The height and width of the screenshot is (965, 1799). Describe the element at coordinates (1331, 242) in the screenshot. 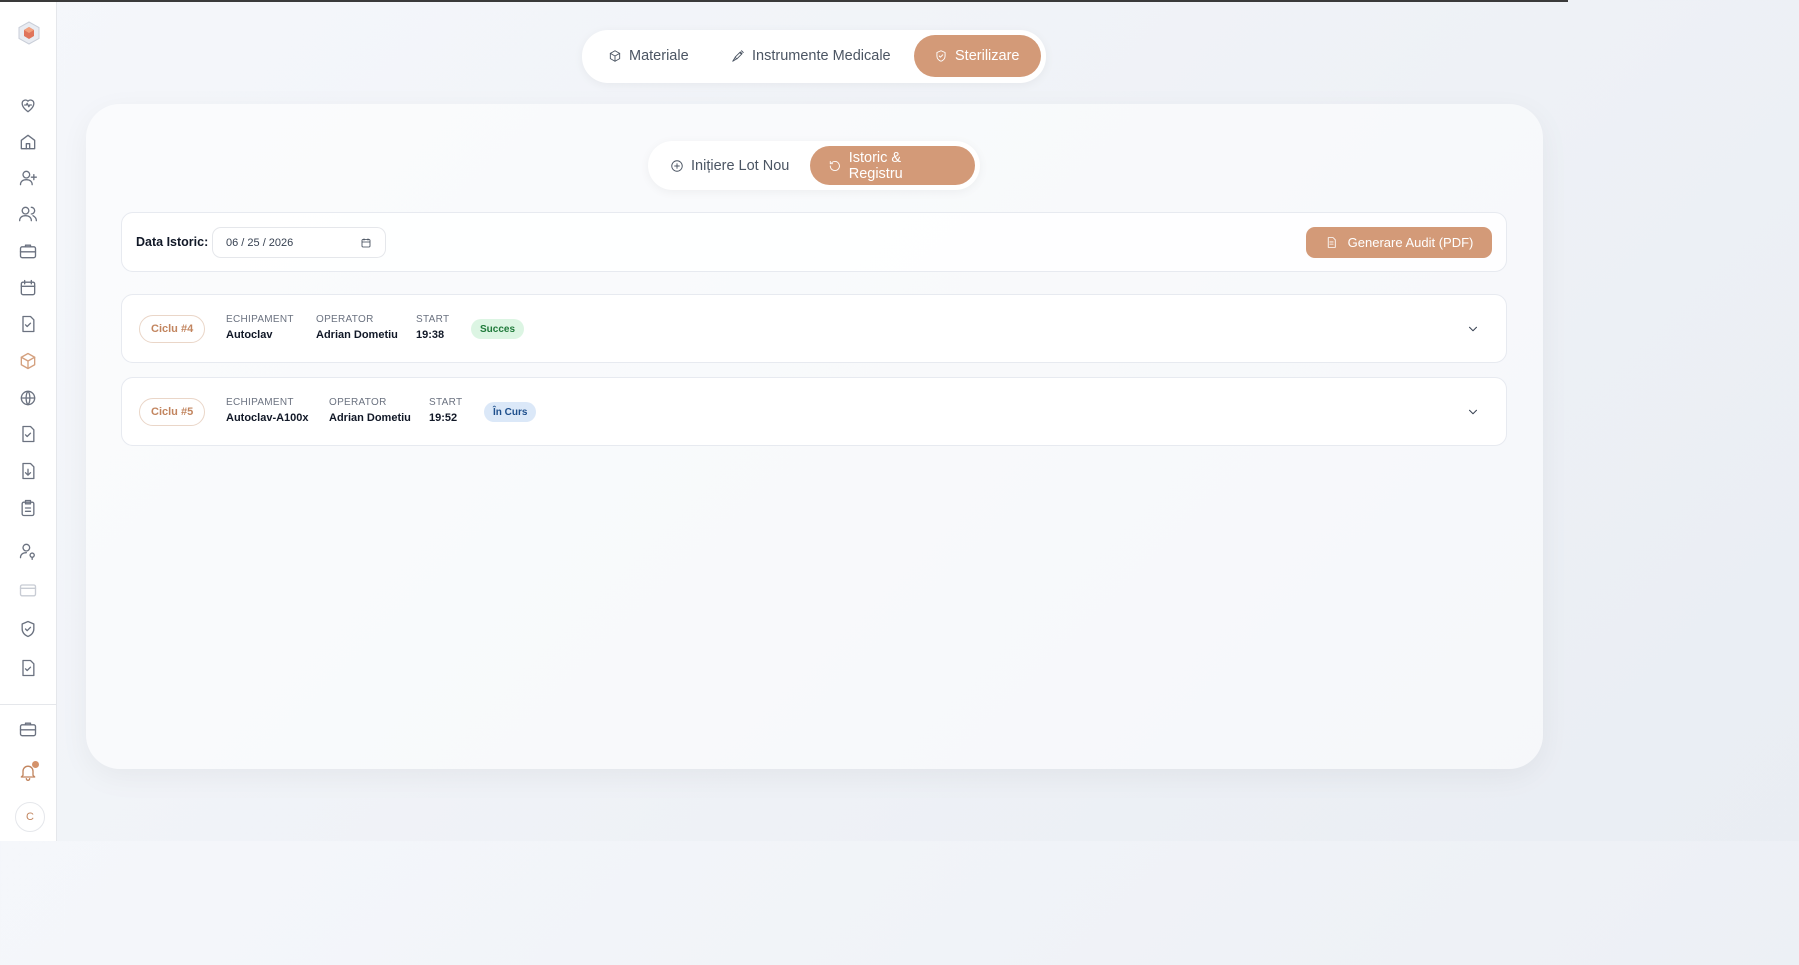

I see `file-text-icon` at that location.